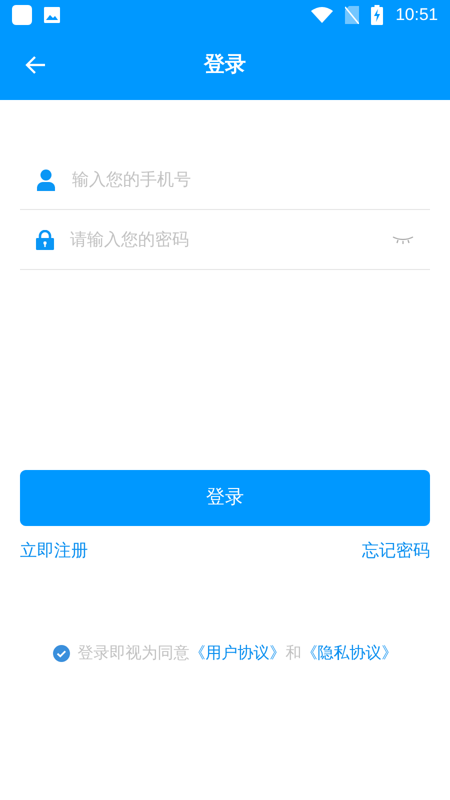 This screenshot has height=800, width=450. Describe the element at coordinates (322, 15) in the screenshot. I see `wifi-icon` at that location.